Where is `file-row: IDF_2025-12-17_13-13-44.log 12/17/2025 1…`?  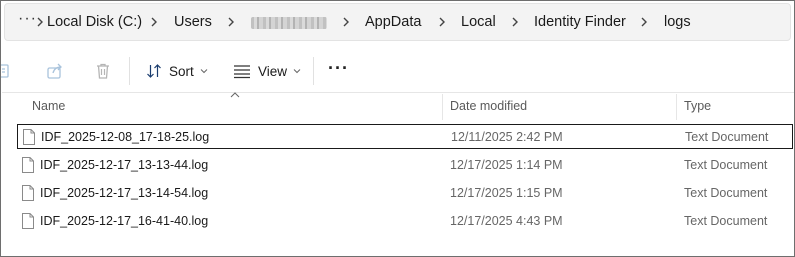
file-row: IDF_2025-12-17_13-13-44.log 12/17/2025 1… is located at coordinates (405, 165).